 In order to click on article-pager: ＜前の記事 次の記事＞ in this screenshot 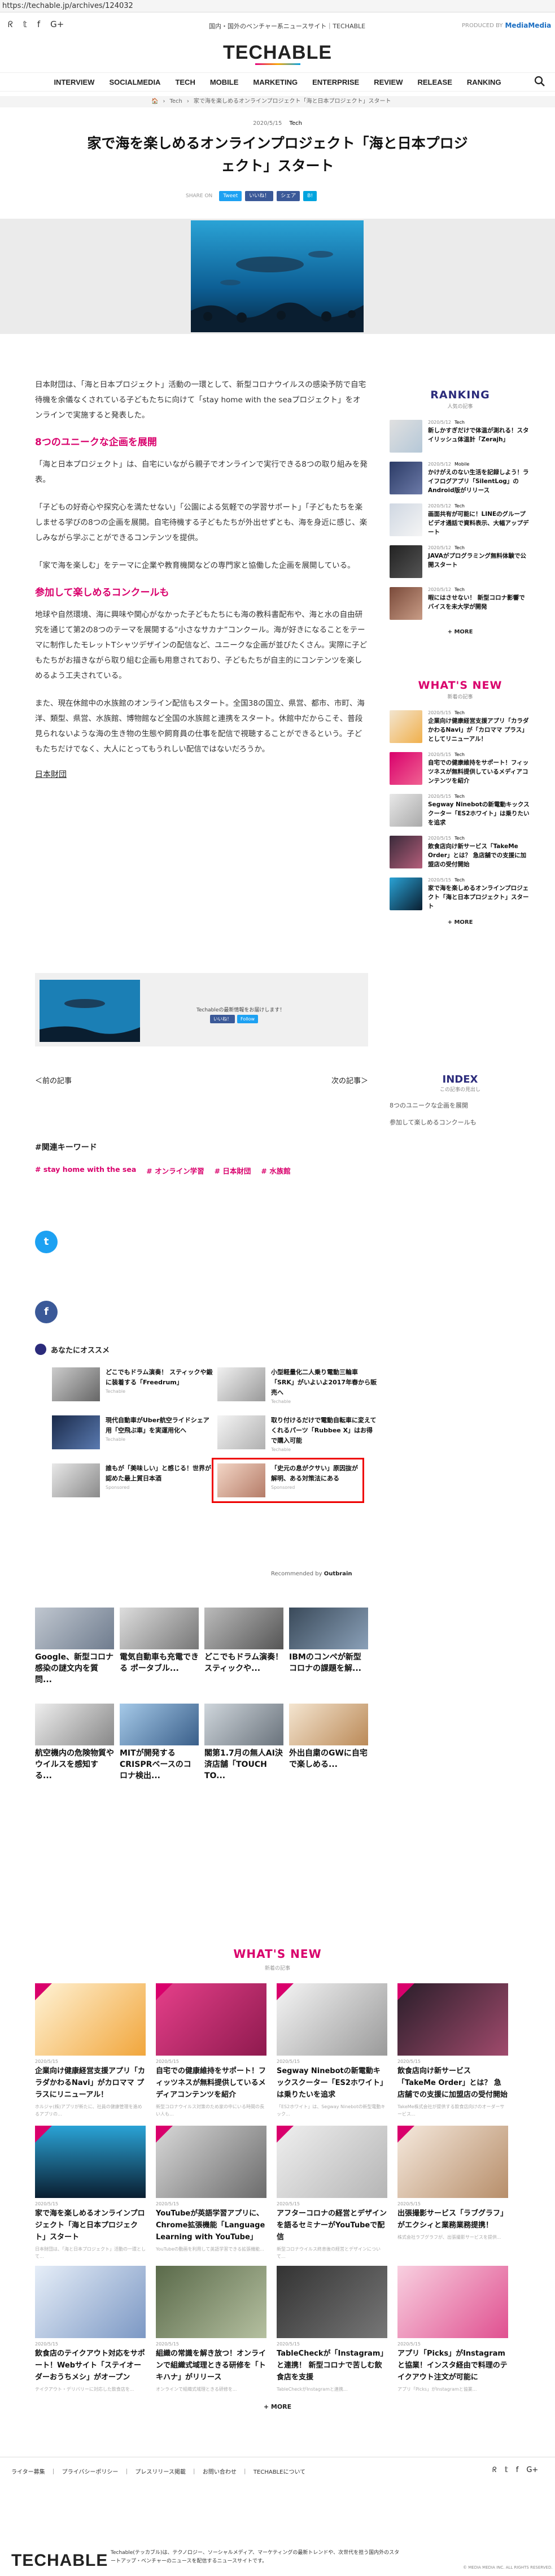, I will do `click(201, 1080)`.